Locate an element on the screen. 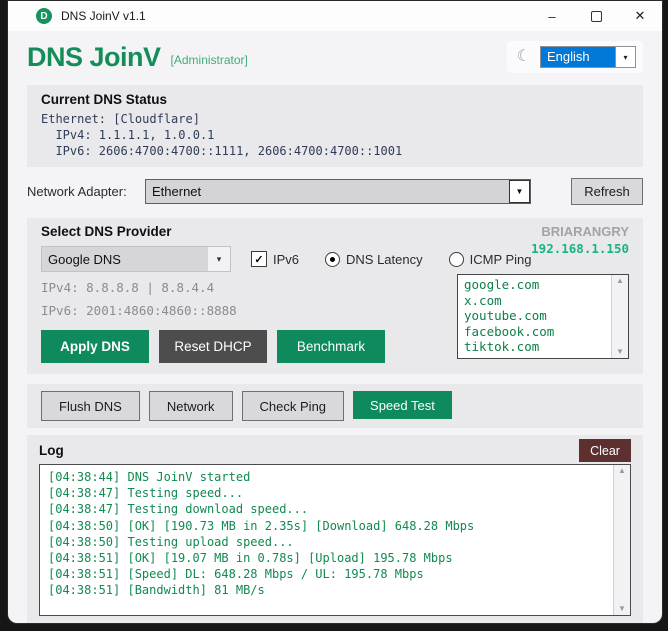 The width and height of the screenshot is (668, 631). icmp-ping-radio-group: ICMP Ping is located at coordinates (490, 259).